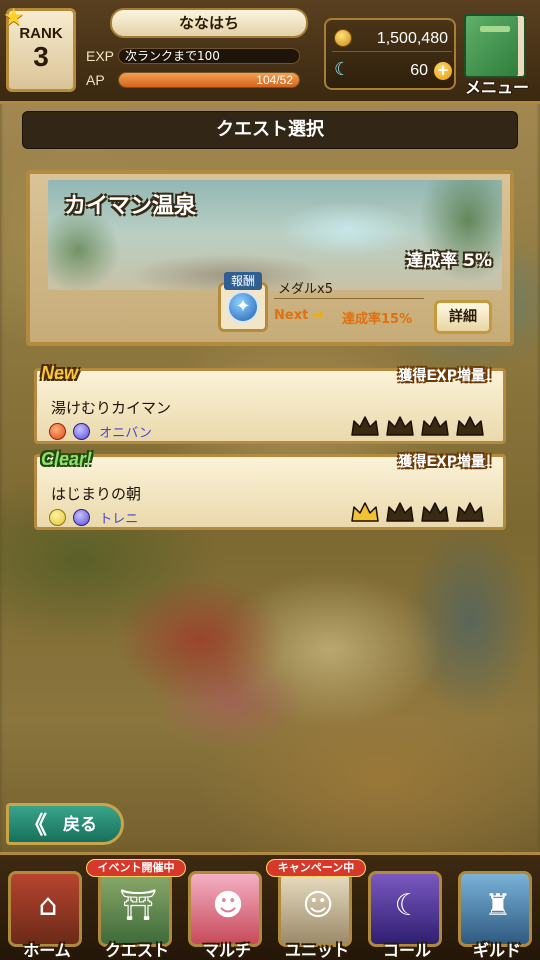 Image resolution: width=540 pixels, height=960 pixels. Describe the element at coordinates (41, 56) in the screenshot. I see `rank-value: 3` at that location.